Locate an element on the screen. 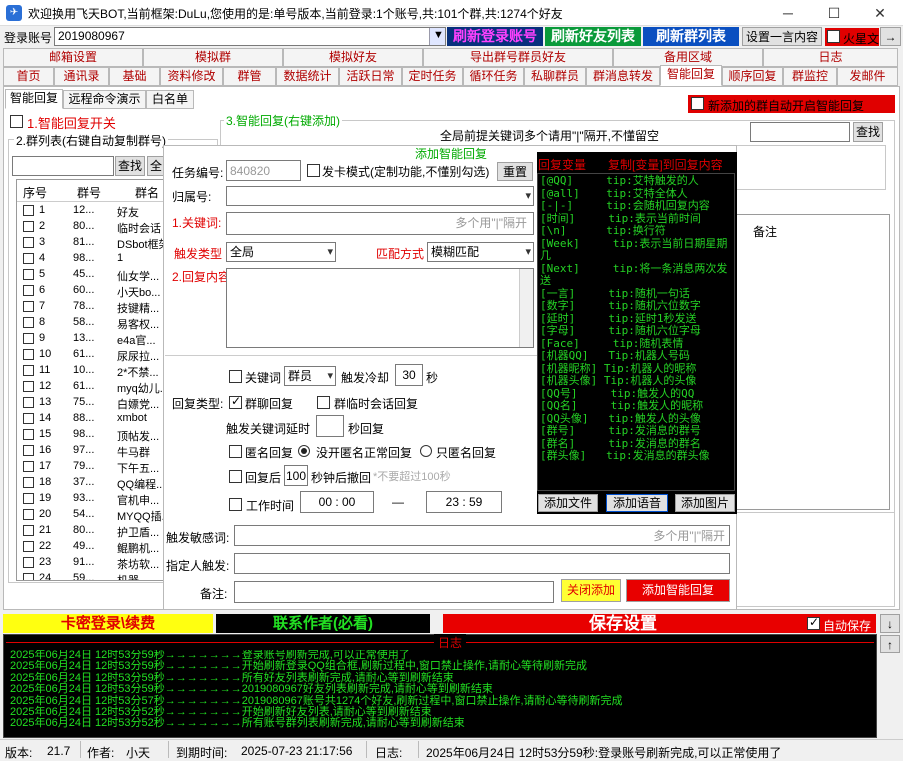 The height and width of the screenshot is (761, 903). tab-home: 首页 is located at coordinates (28, 76).